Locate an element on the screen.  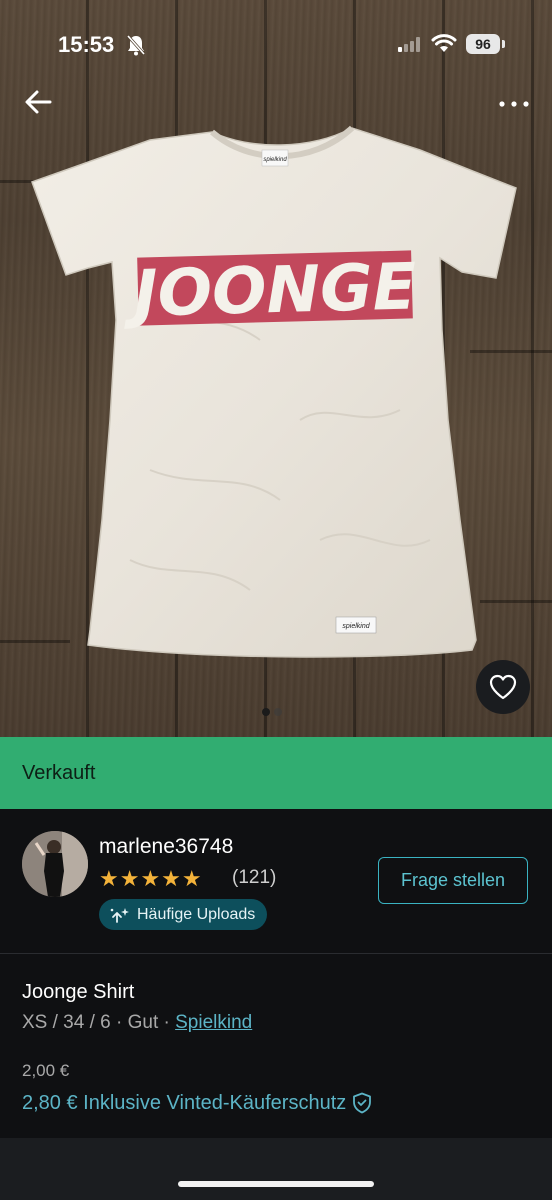
rating-stars: ★★★★★ is located at coordinates (151, 878).